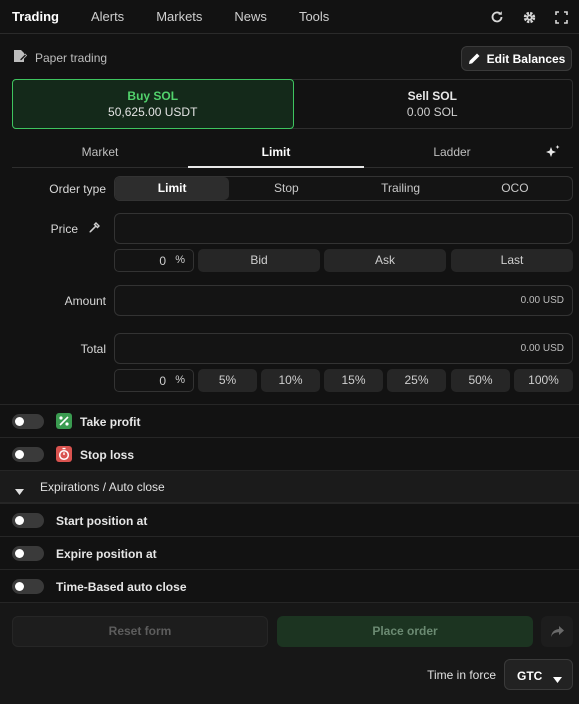 This screenshot has height=704, width=579. I want to click on share-button, so click(557, 631).